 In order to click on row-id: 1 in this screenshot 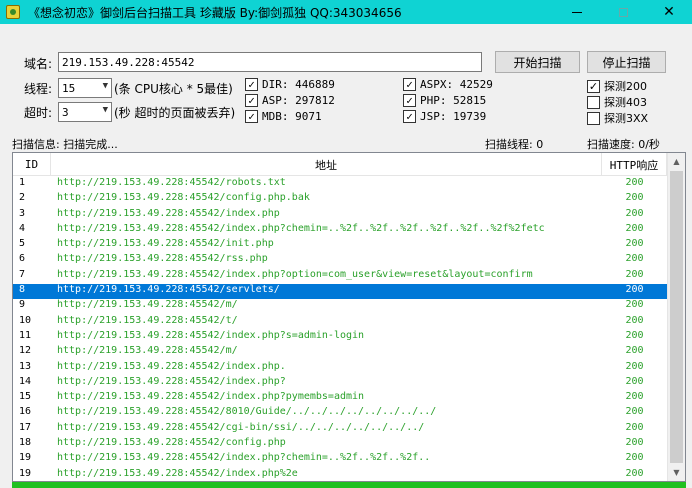, I will do `click(22, 182)`.